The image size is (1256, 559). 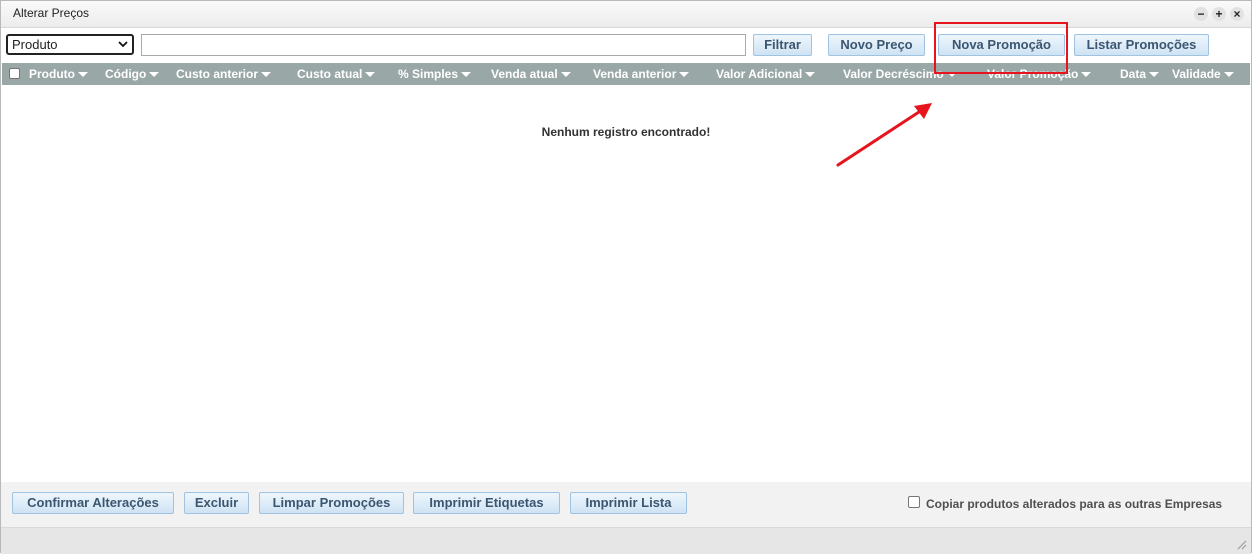 I want to click on filter-button: Filtrar, so click(x=782, y=45).